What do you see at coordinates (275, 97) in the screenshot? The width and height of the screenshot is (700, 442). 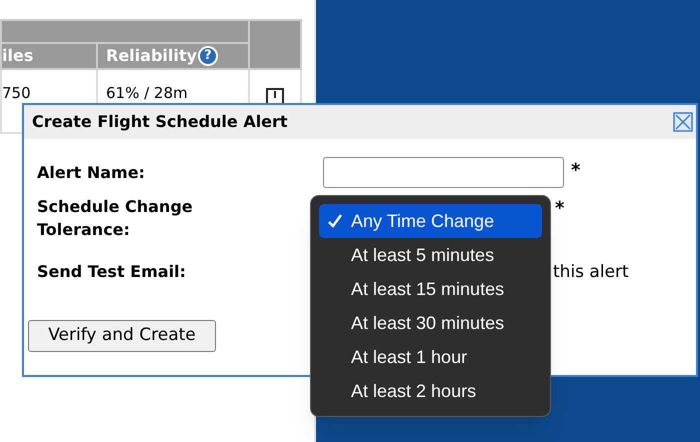 I see `alert-icon` at bounding box center [275, 97].